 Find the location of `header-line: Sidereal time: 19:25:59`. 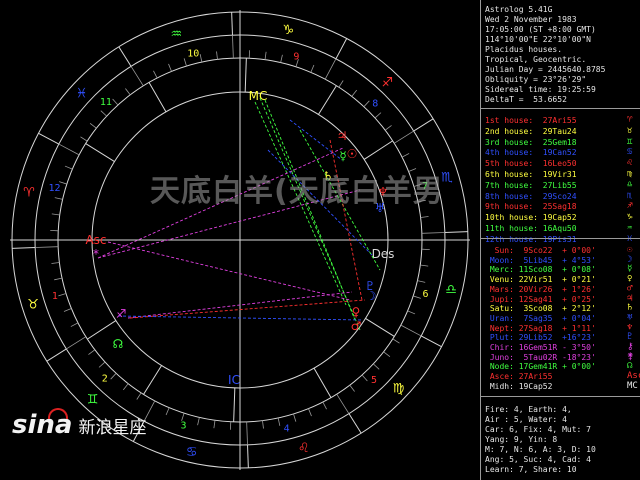

header-line: Sidereal time: 19:25:59 is located at coordinates (540, 89).